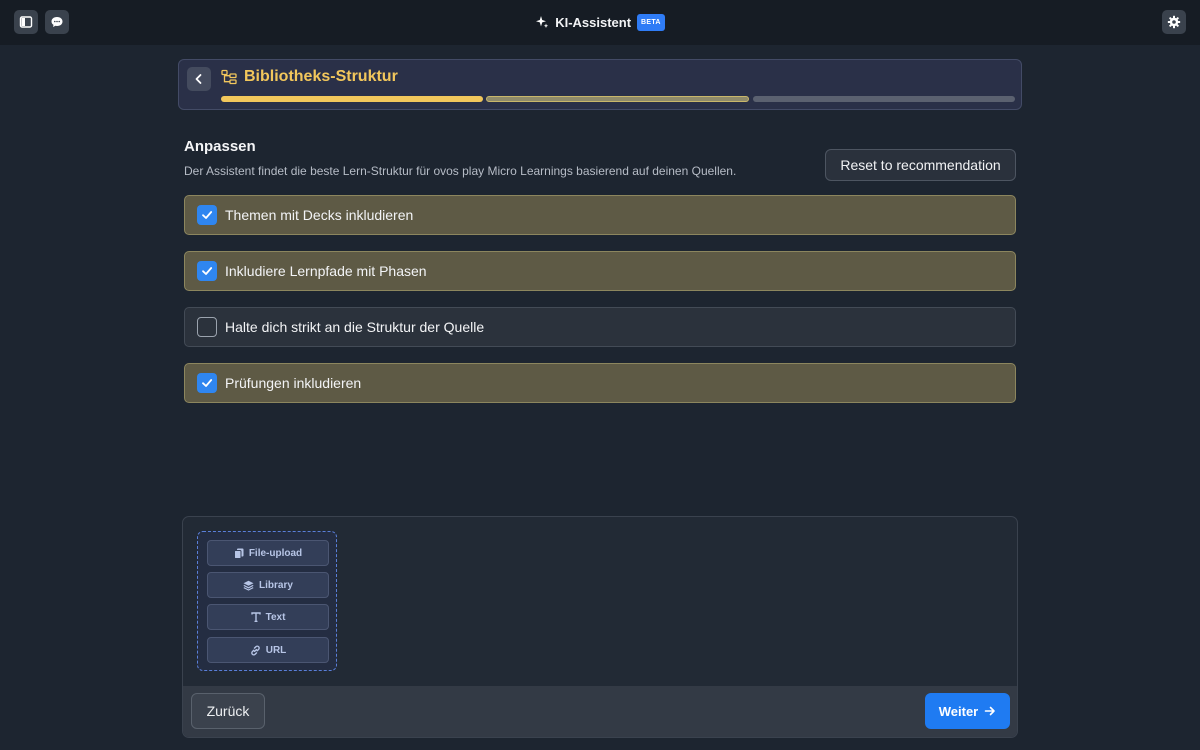  I want to click on option-label: Themen mit Decks inkludieren, so click(319, 215).